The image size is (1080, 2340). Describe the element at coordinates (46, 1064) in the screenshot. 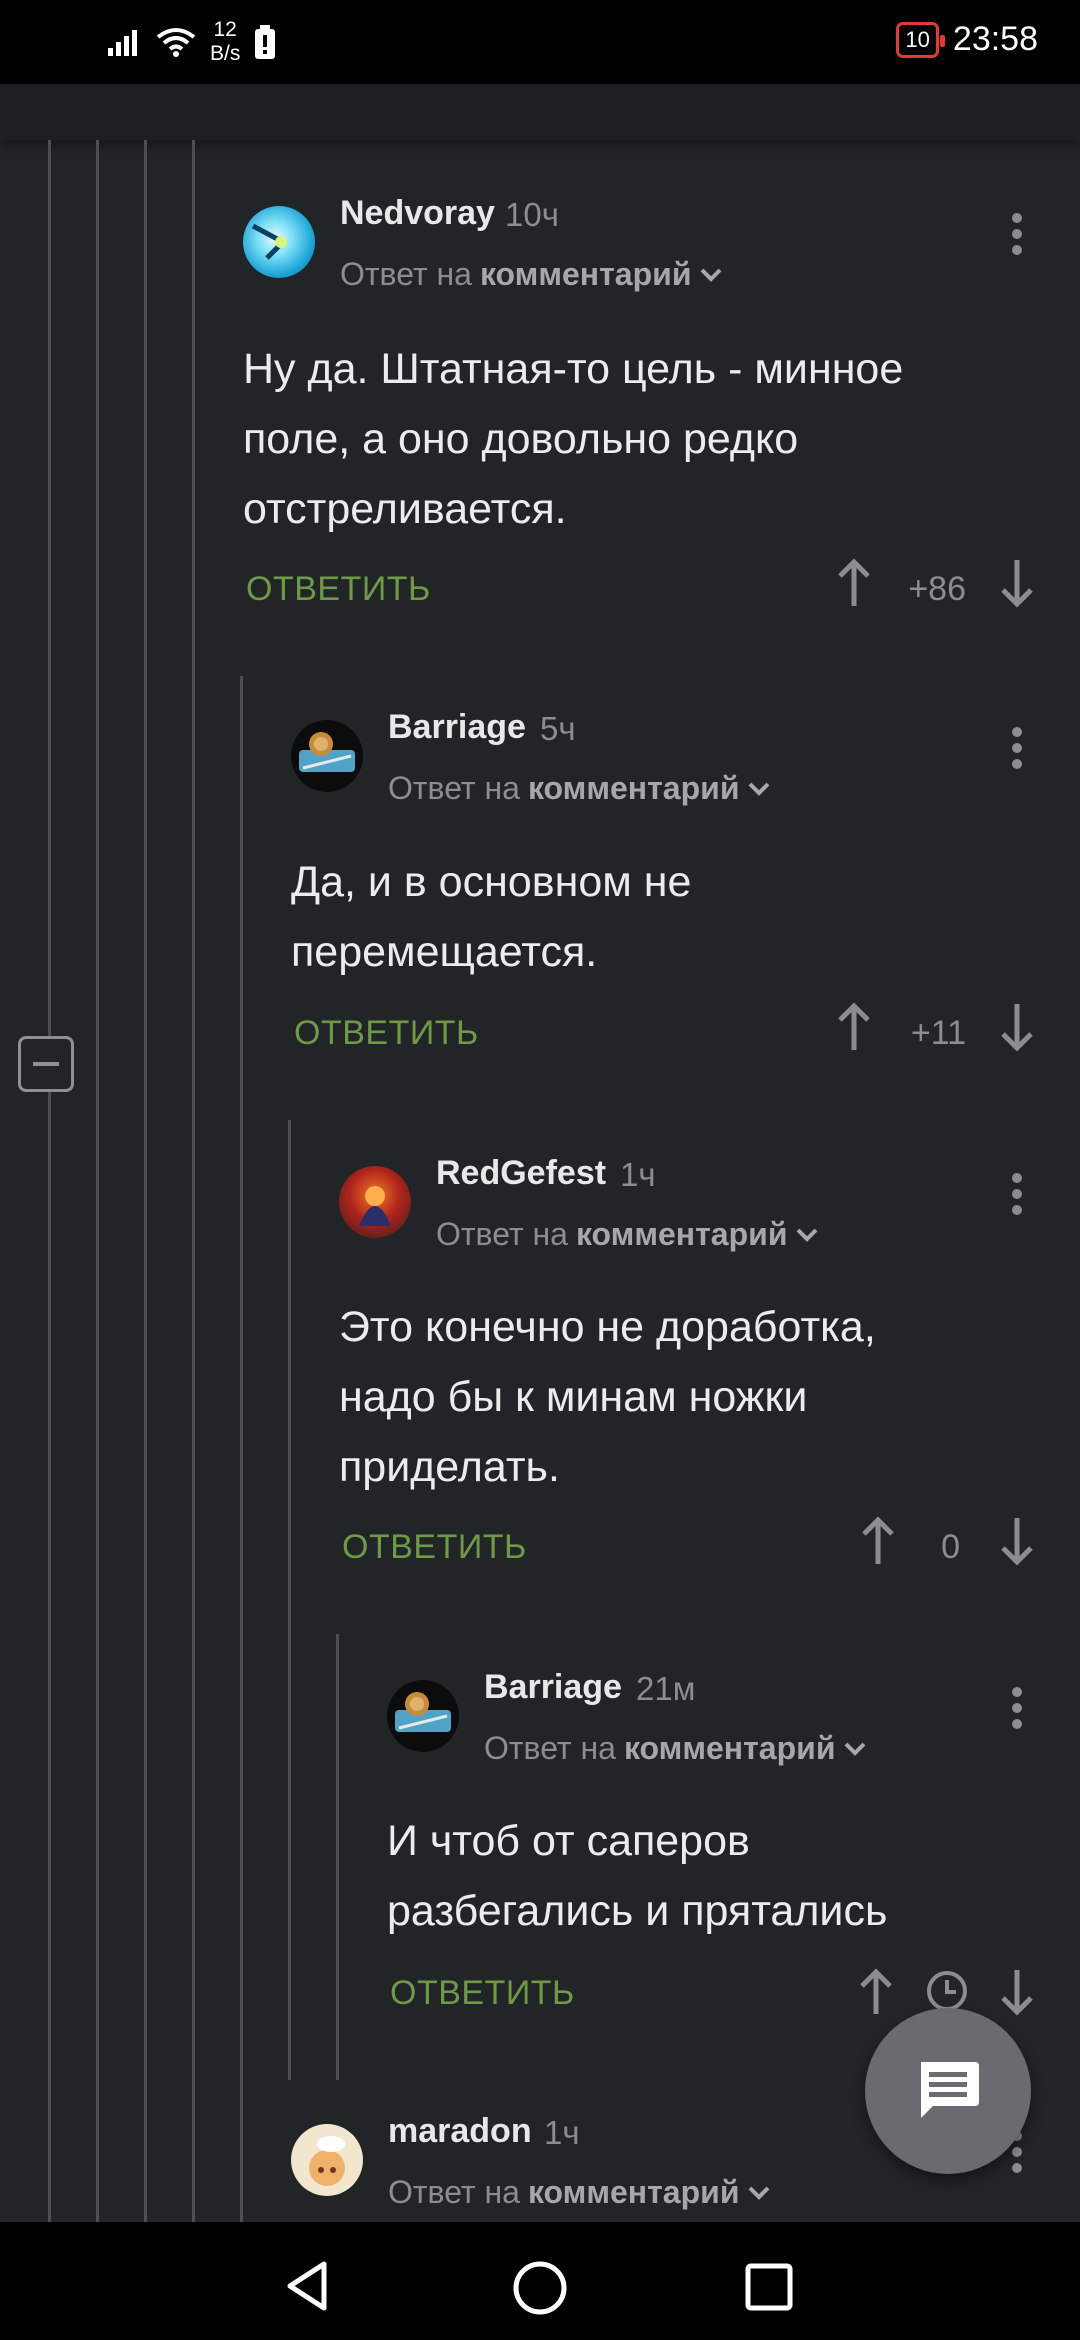

I see `collapse-thread-button` at that location.